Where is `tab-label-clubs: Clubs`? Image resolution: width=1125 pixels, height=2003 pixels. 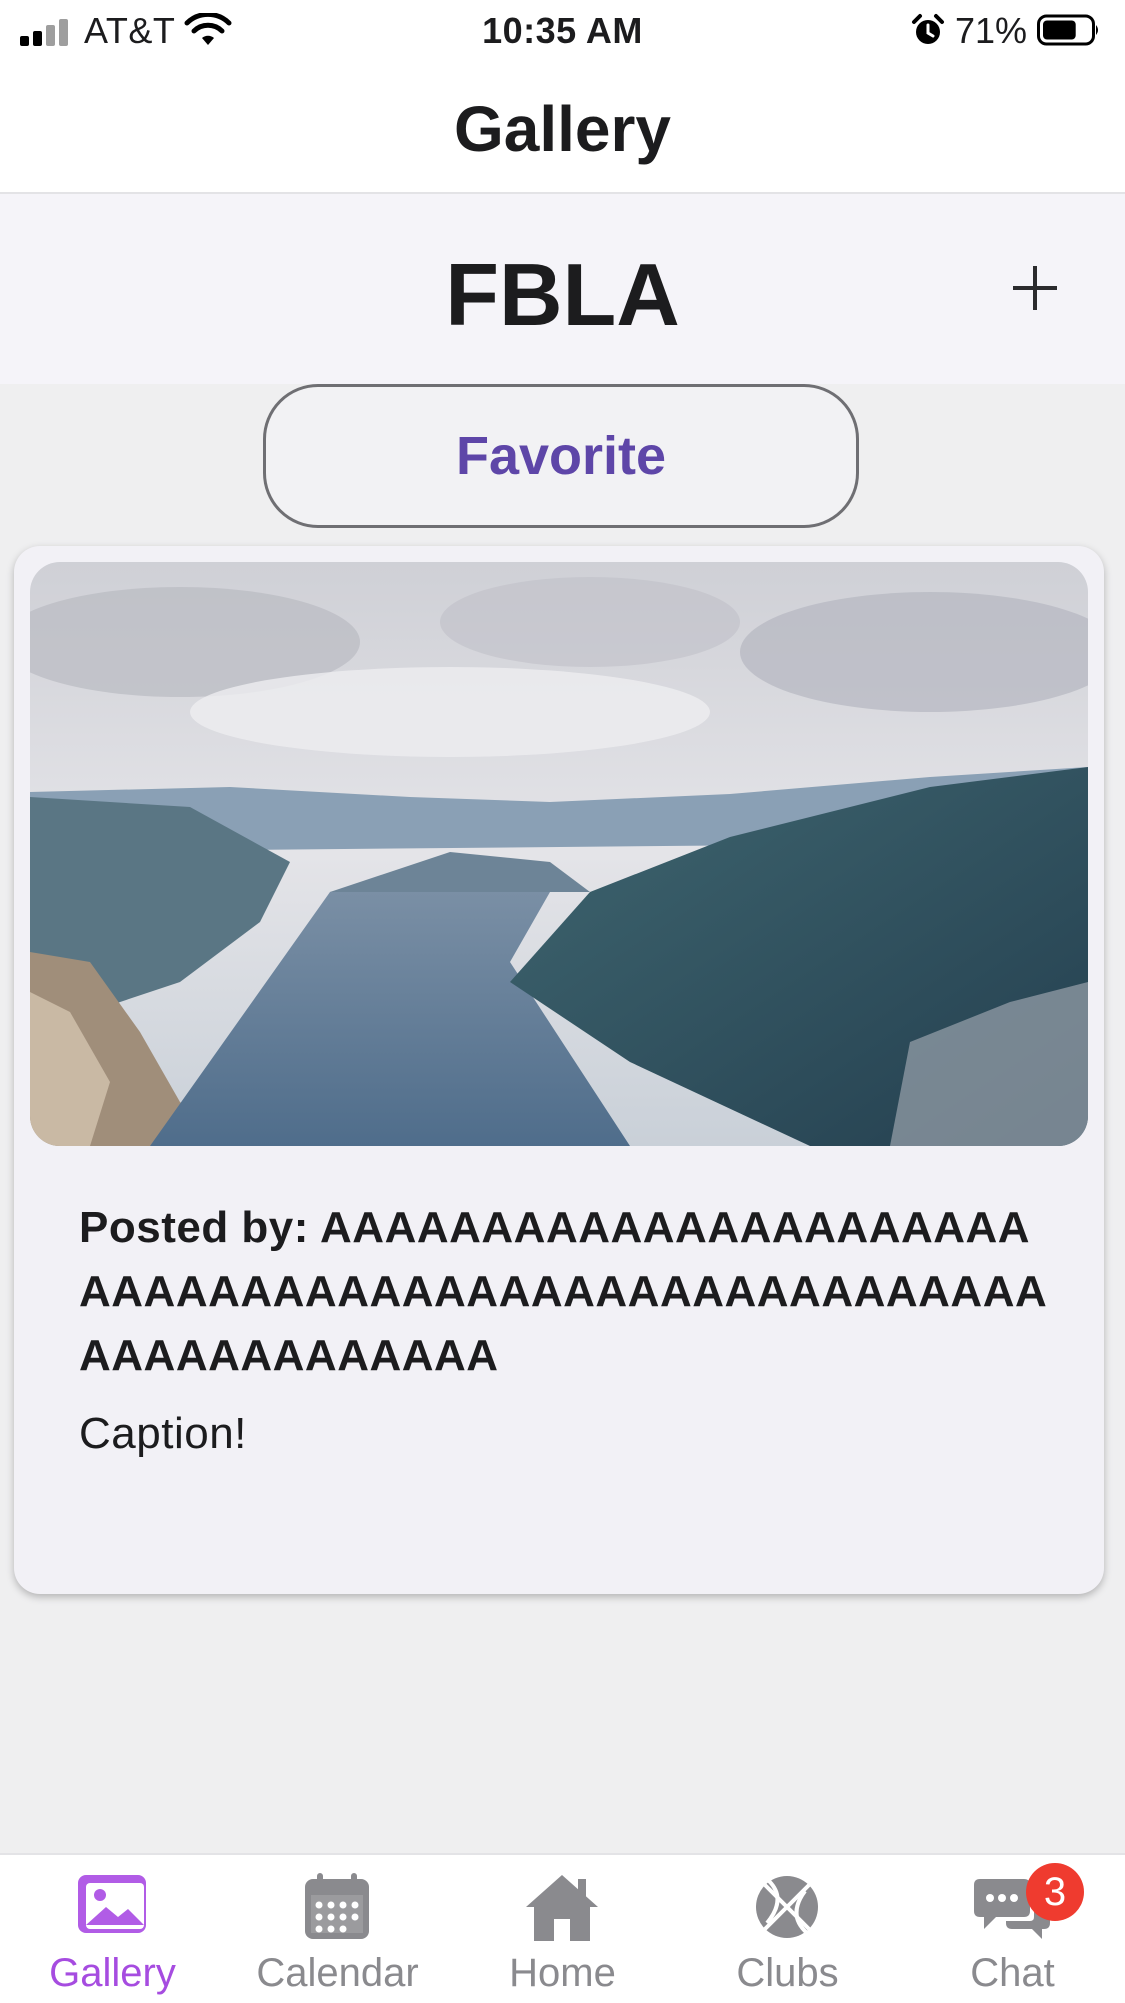 tab-label-clubs: Clubs is located at coordinates (787, 1973).